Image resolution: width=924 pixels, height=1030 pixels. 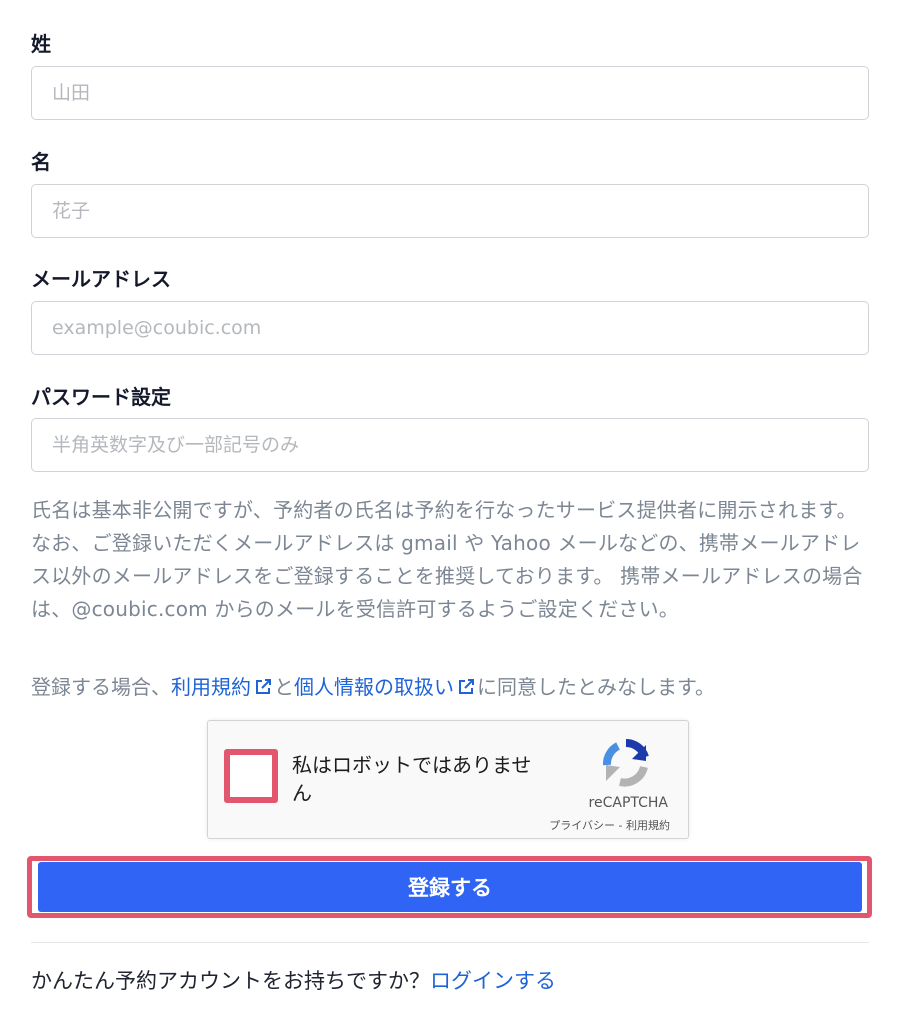 What do you see at coordinates (284, 687) in the screenshot?
I see `terms-connector: と` at bounding box center [284, 687].